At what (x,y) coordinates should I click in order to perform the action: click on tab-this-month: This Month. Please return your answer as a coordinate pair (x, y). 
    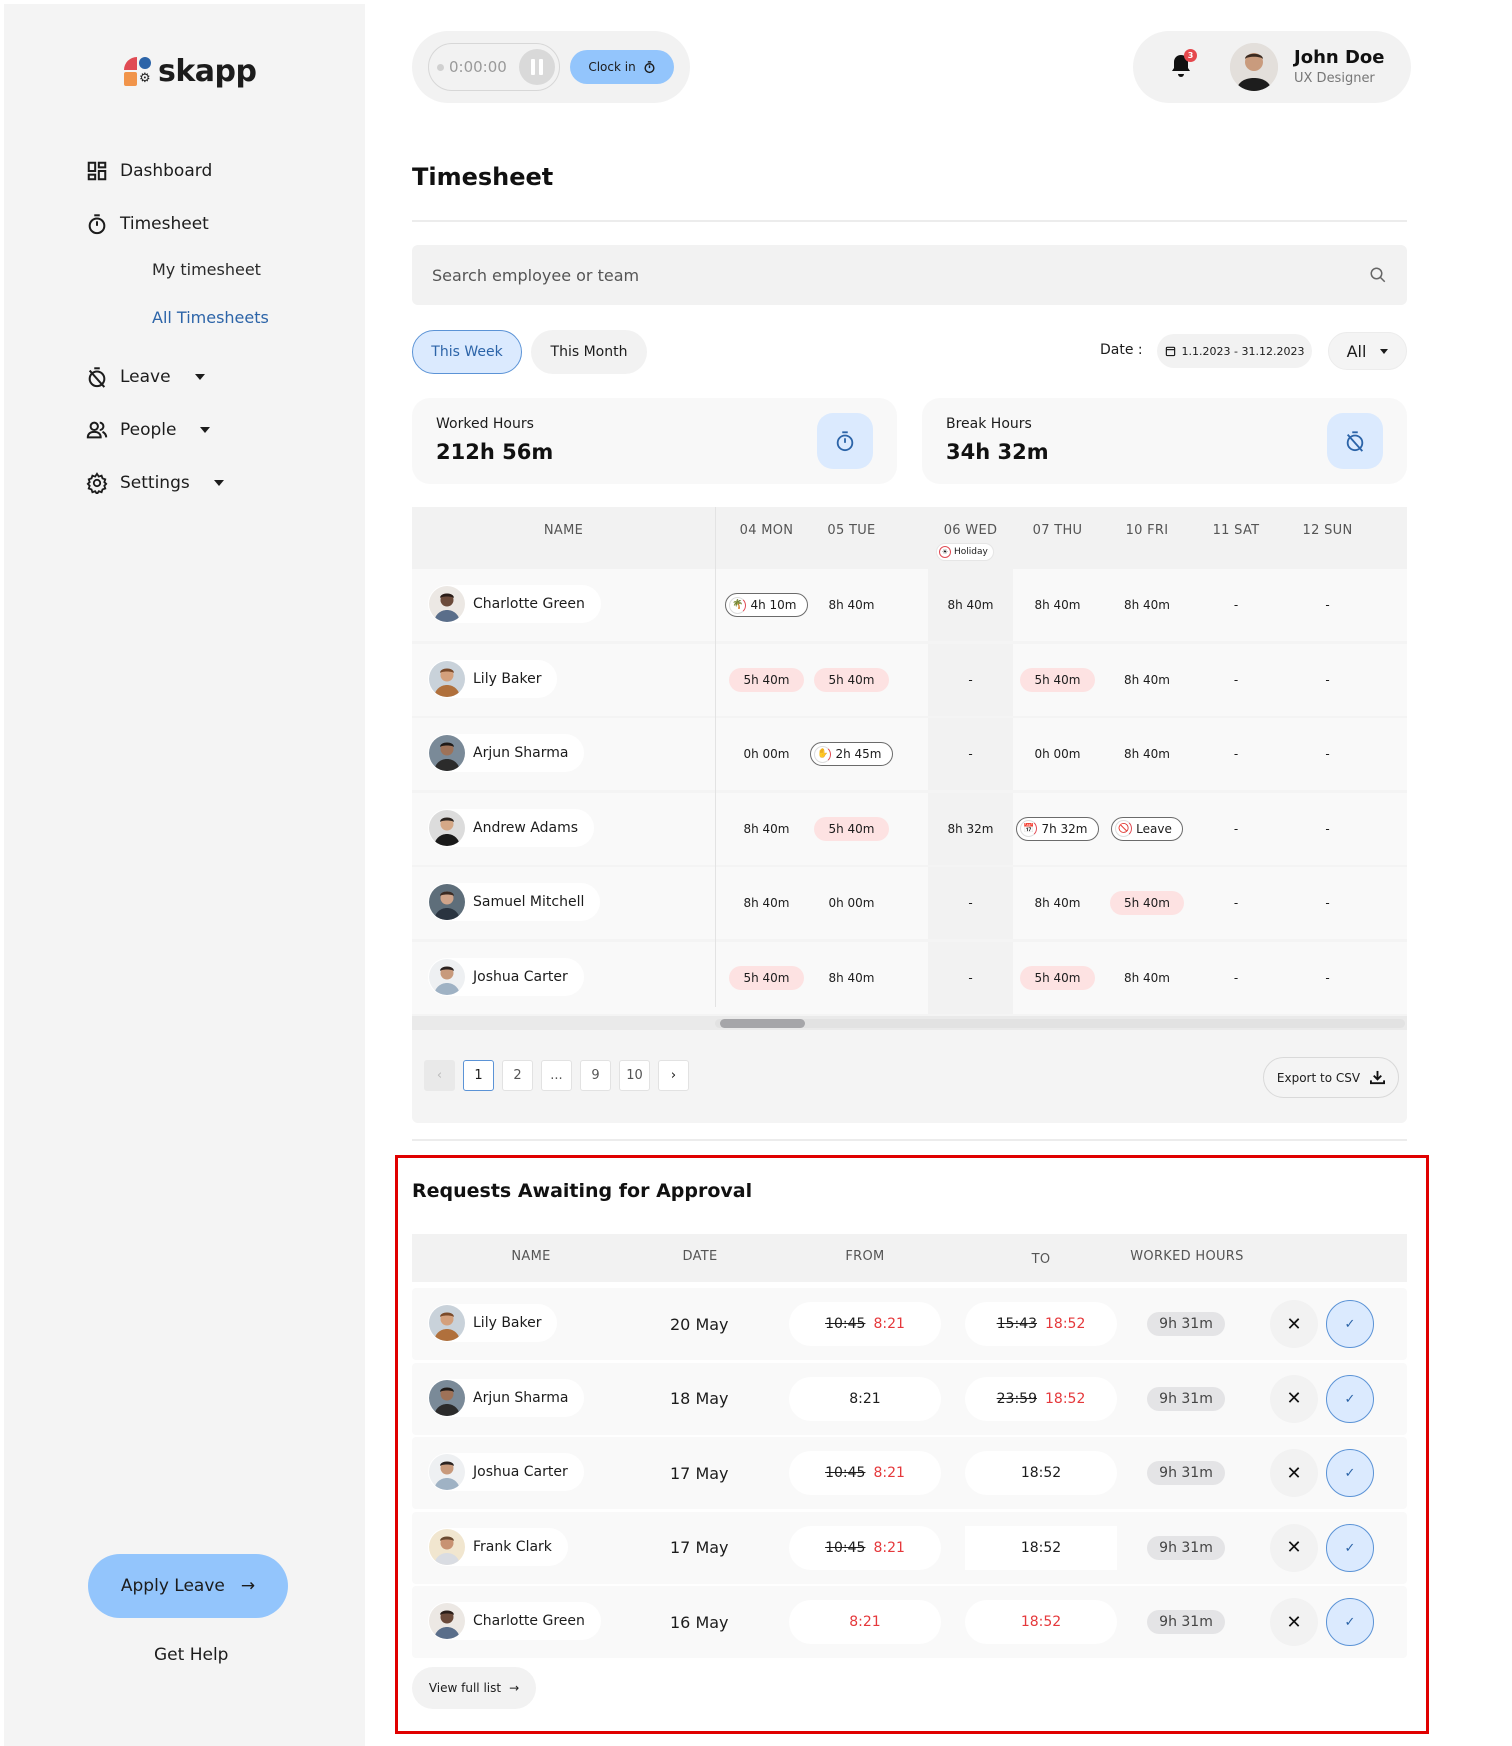
    Looking at the image, I should click on (589, 352).